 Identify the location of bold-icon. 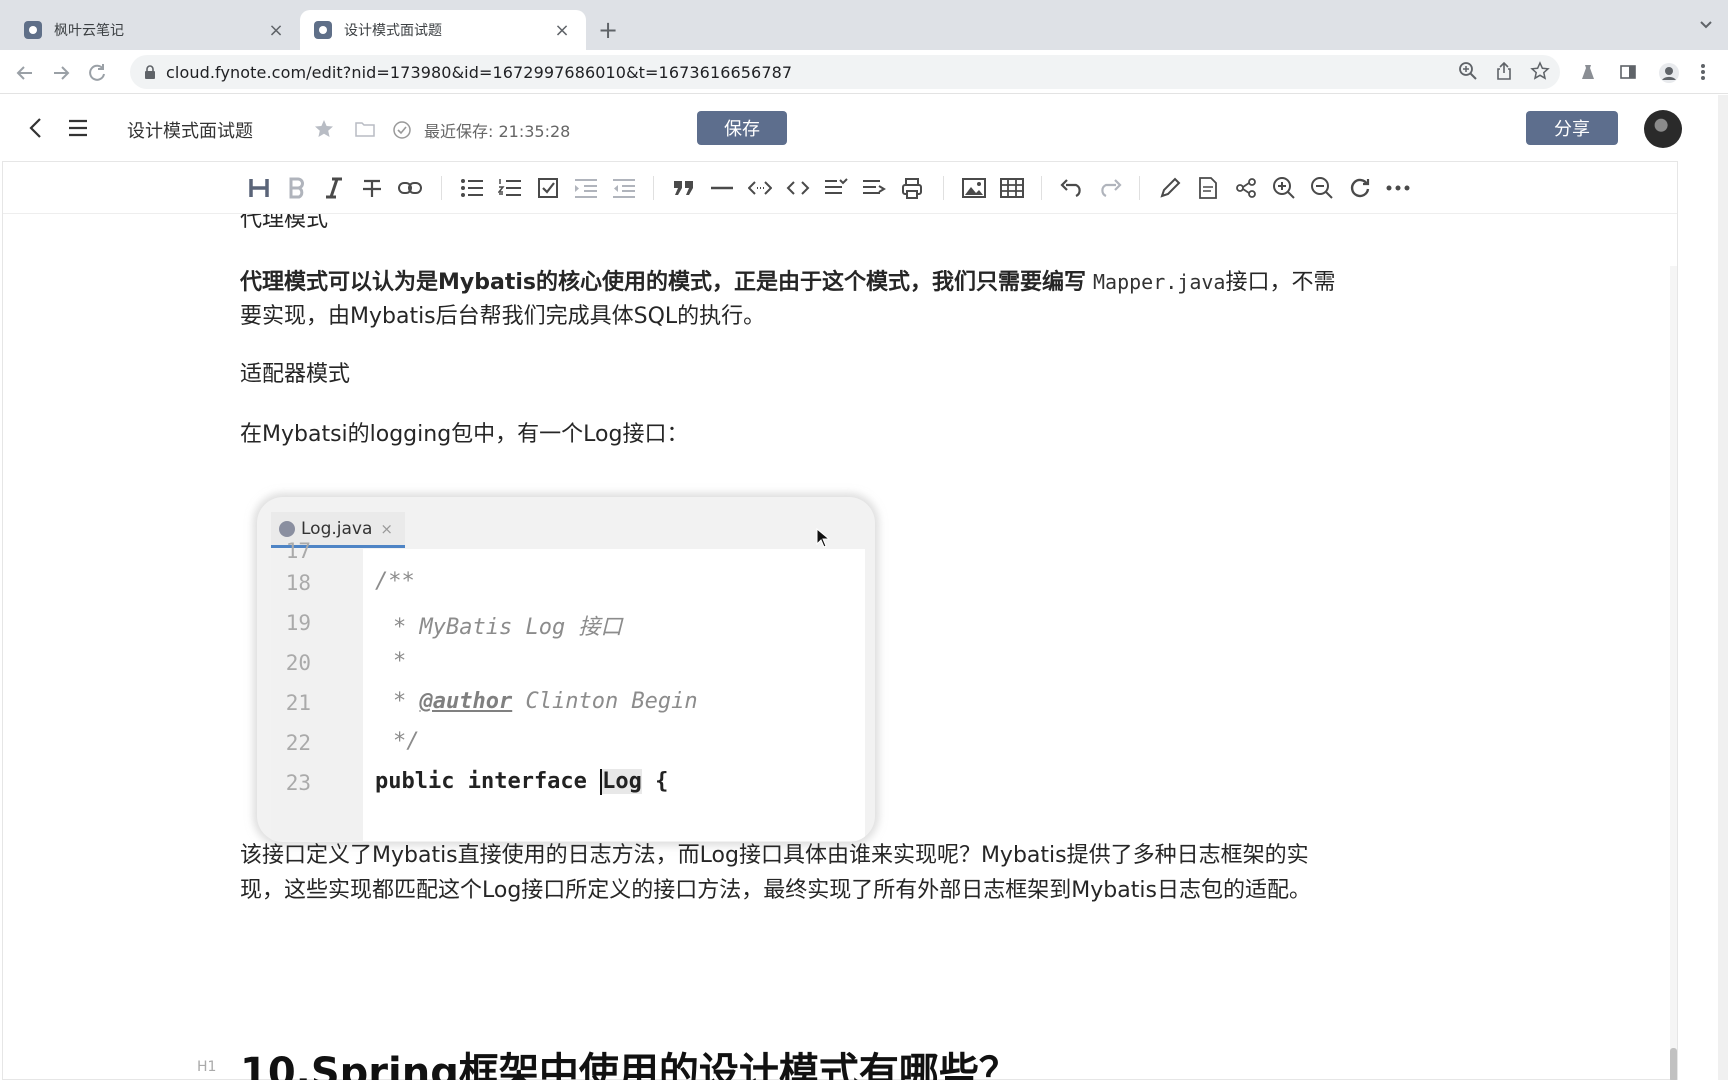
(297, 188).